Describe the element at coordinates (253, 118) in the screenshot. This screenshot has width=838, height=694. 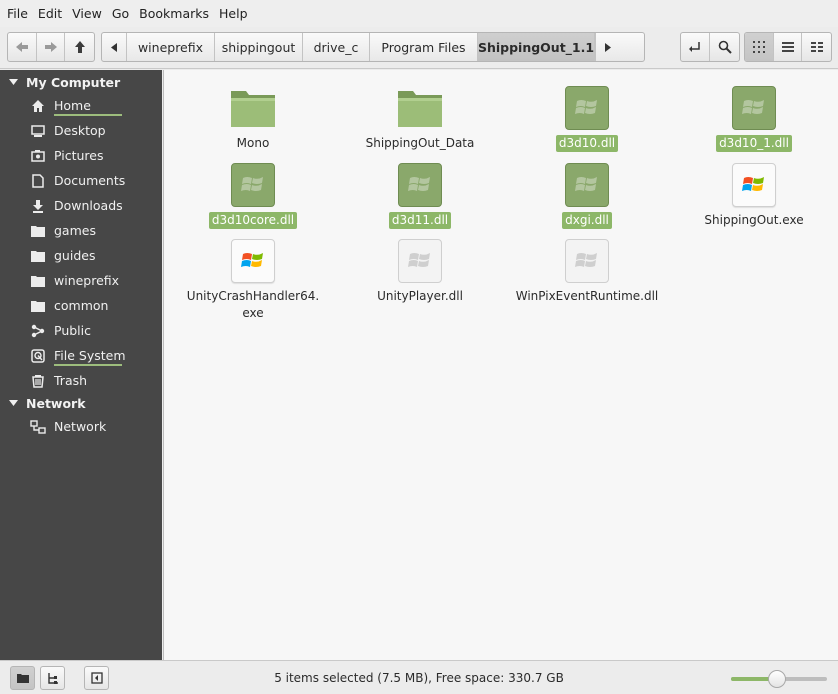
I see `file-item: Mono` at that location.